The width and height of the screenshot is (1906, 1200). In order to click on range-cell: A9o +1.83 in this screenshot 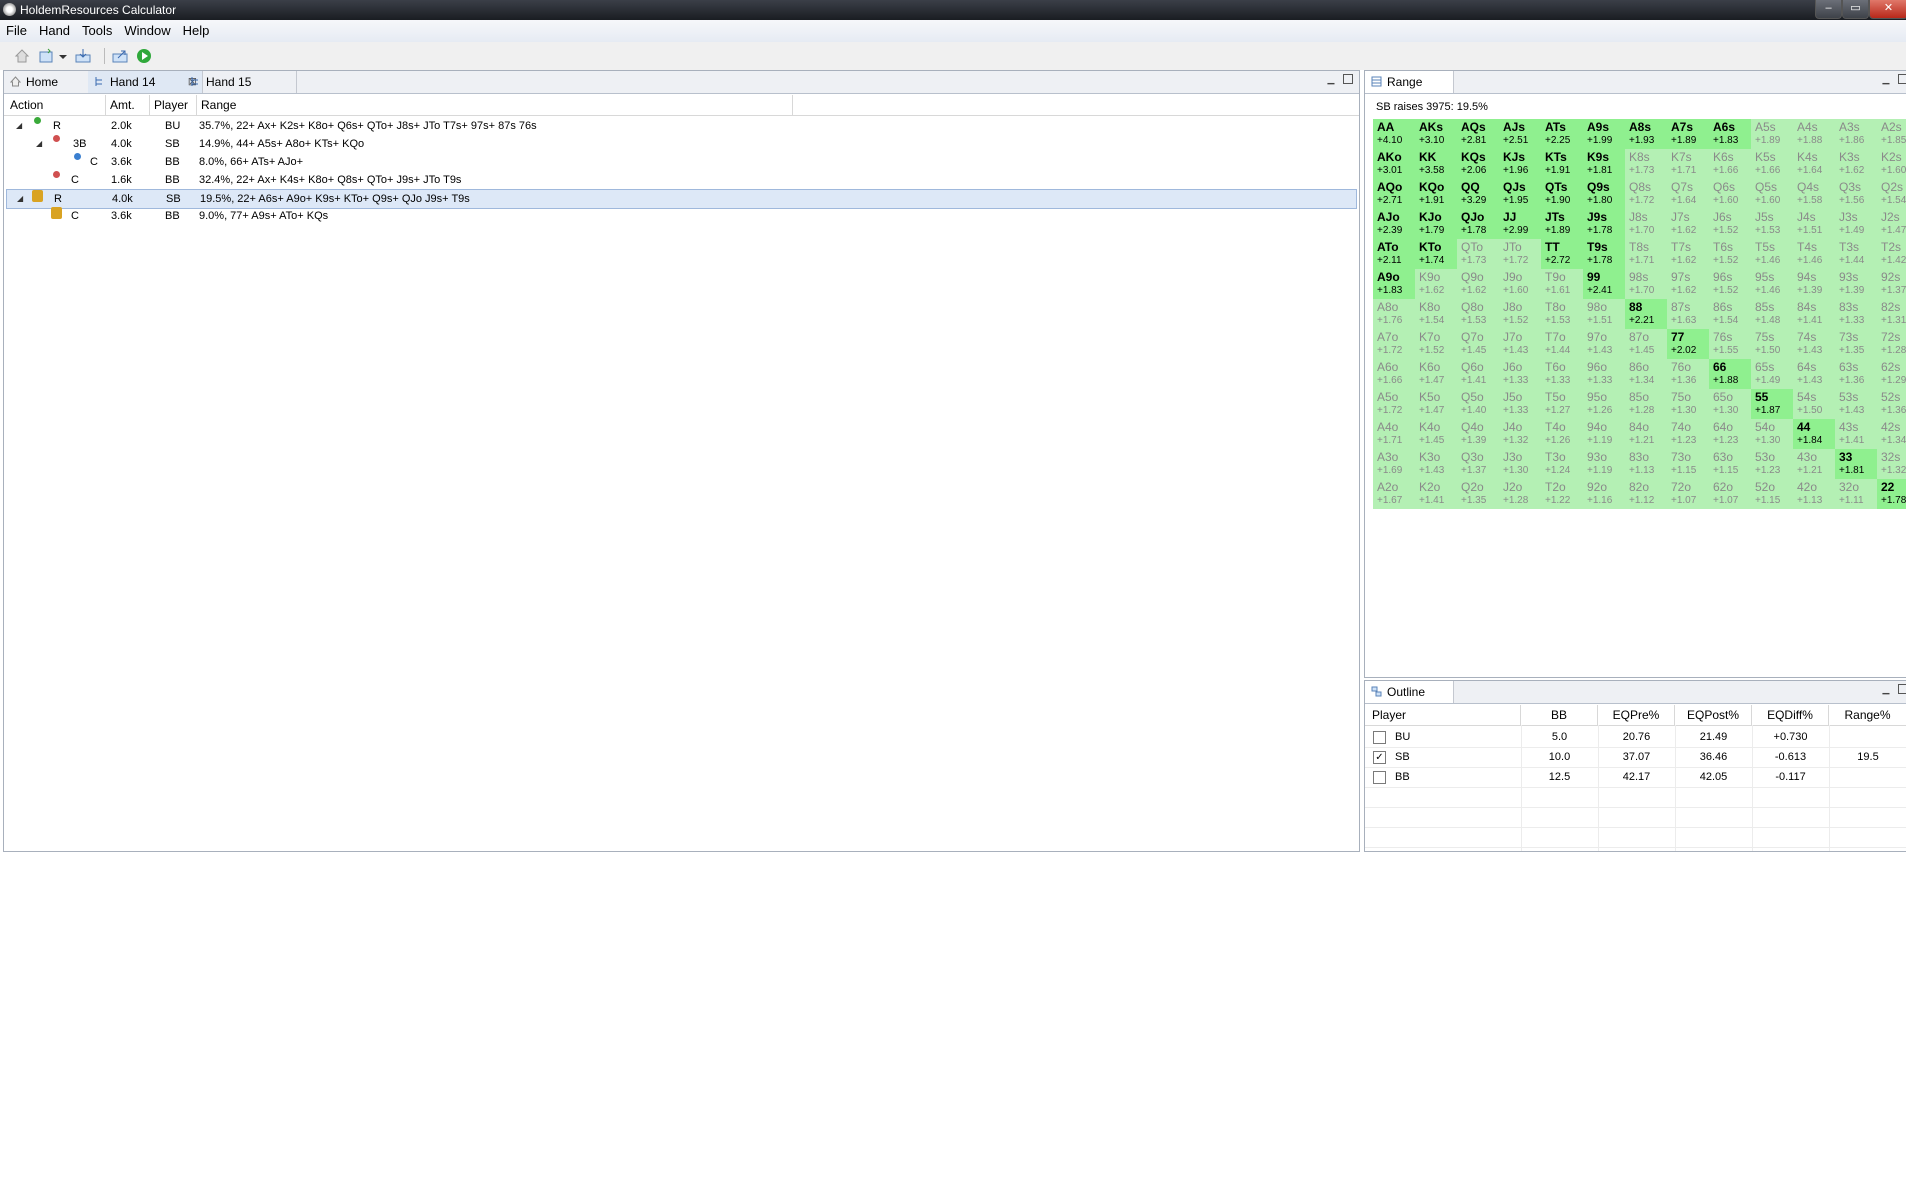, I will do `click(1394, 284)`.